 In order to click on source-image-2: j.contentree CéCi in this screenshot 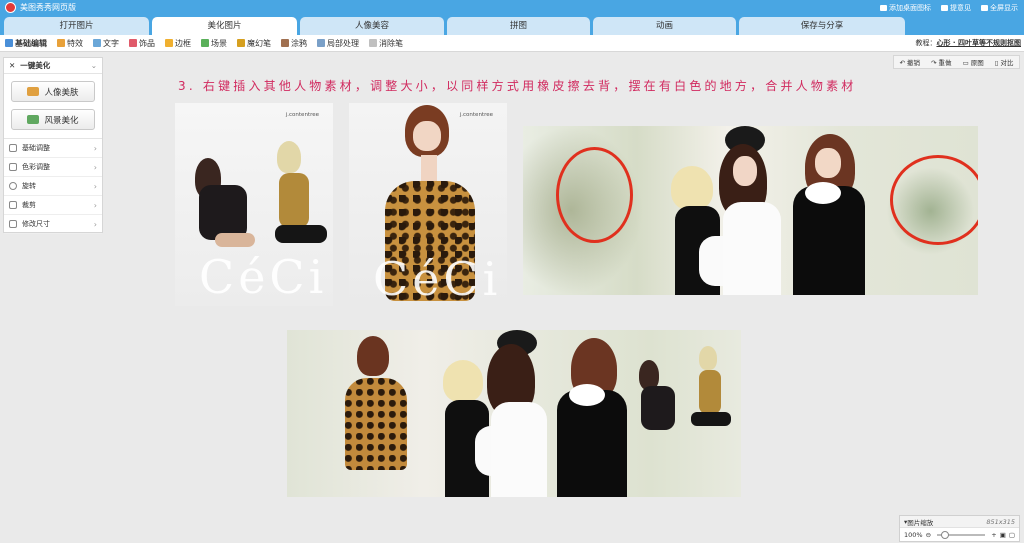, I will do `click(428, 205)`.